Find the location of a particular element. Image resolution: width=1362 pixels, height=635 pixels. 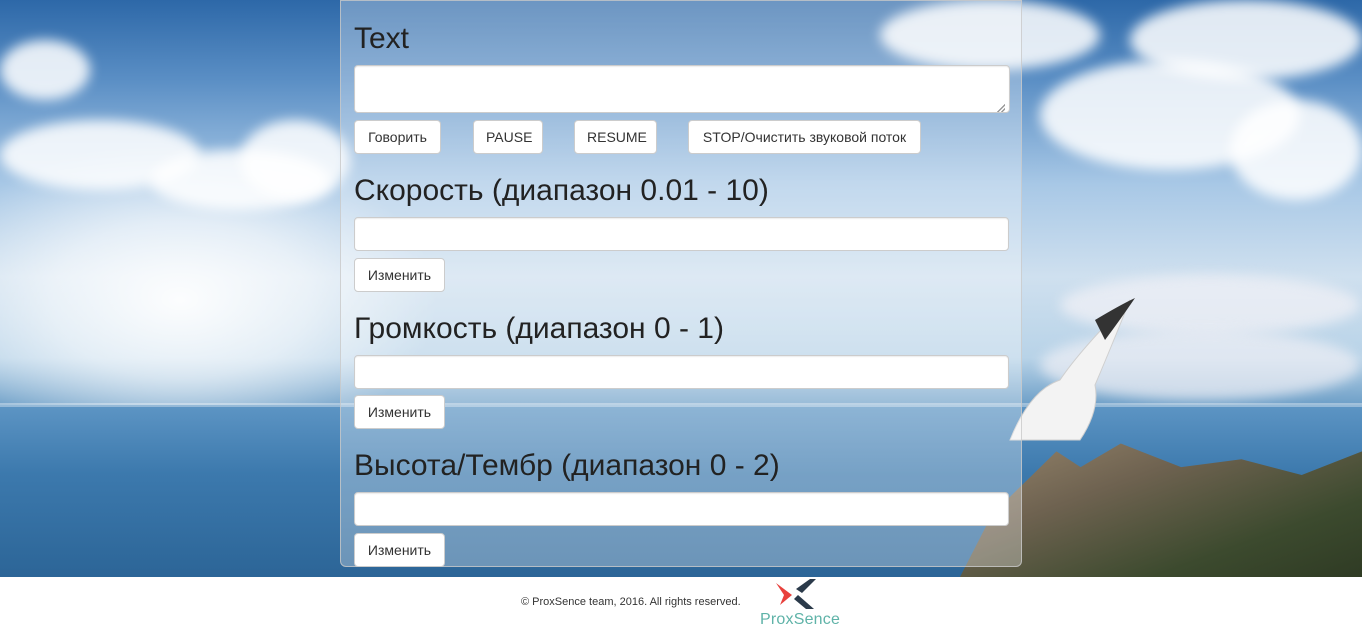

rate-input is located at coordinates (681, 234).